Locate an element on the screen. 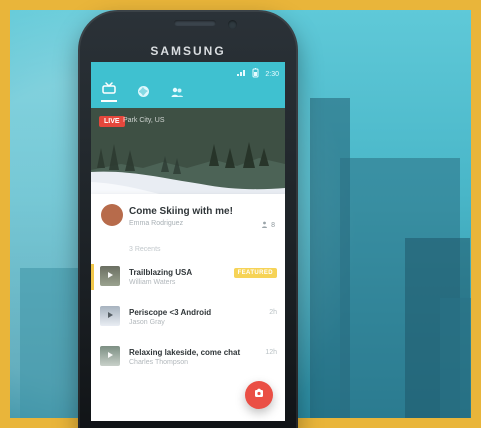  battery-icon is located at coordinates (255, 74).